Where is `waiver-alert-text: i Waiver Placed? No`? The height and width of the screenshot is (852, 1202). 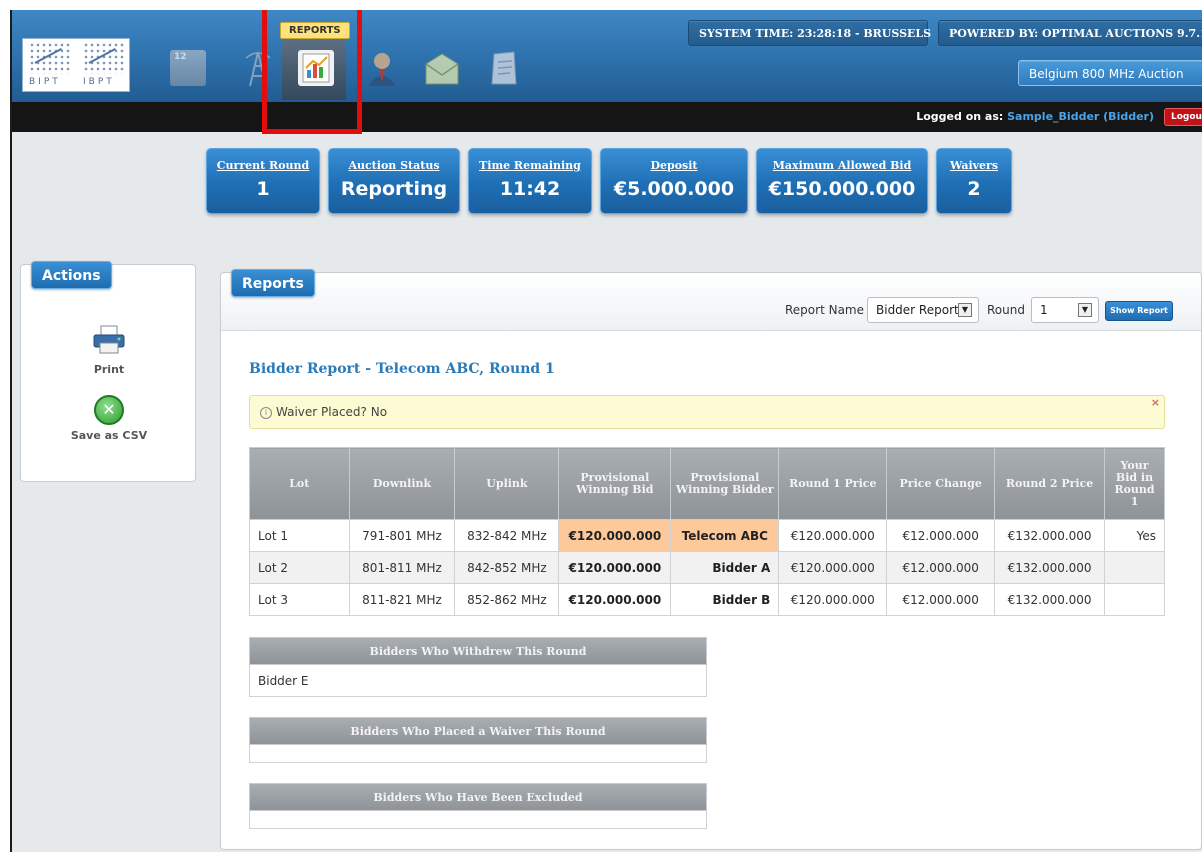 waiver-alert-text: i Waiver Placed? No is located at coordinates (323, 412).